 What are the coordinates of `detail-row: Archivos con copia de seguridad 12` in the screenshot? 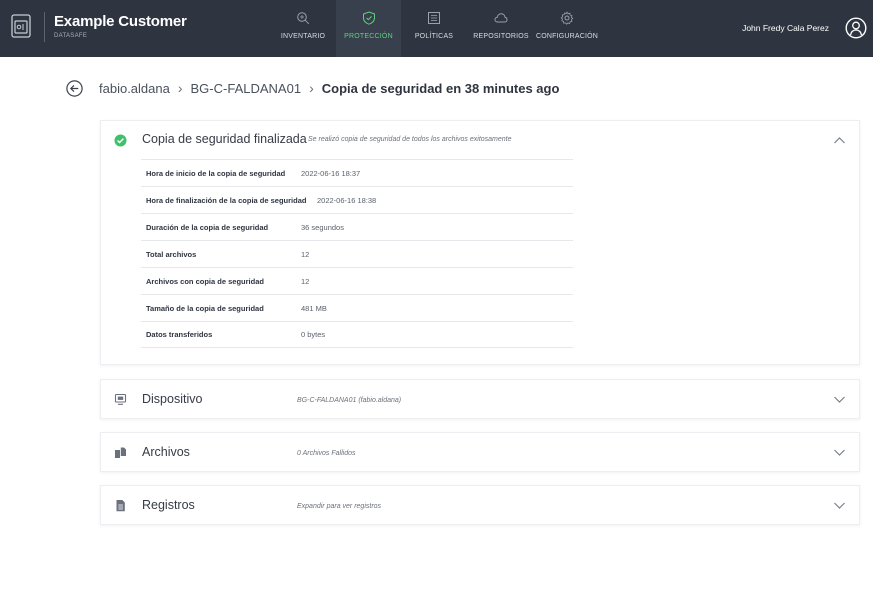 It's located at (357, 281).